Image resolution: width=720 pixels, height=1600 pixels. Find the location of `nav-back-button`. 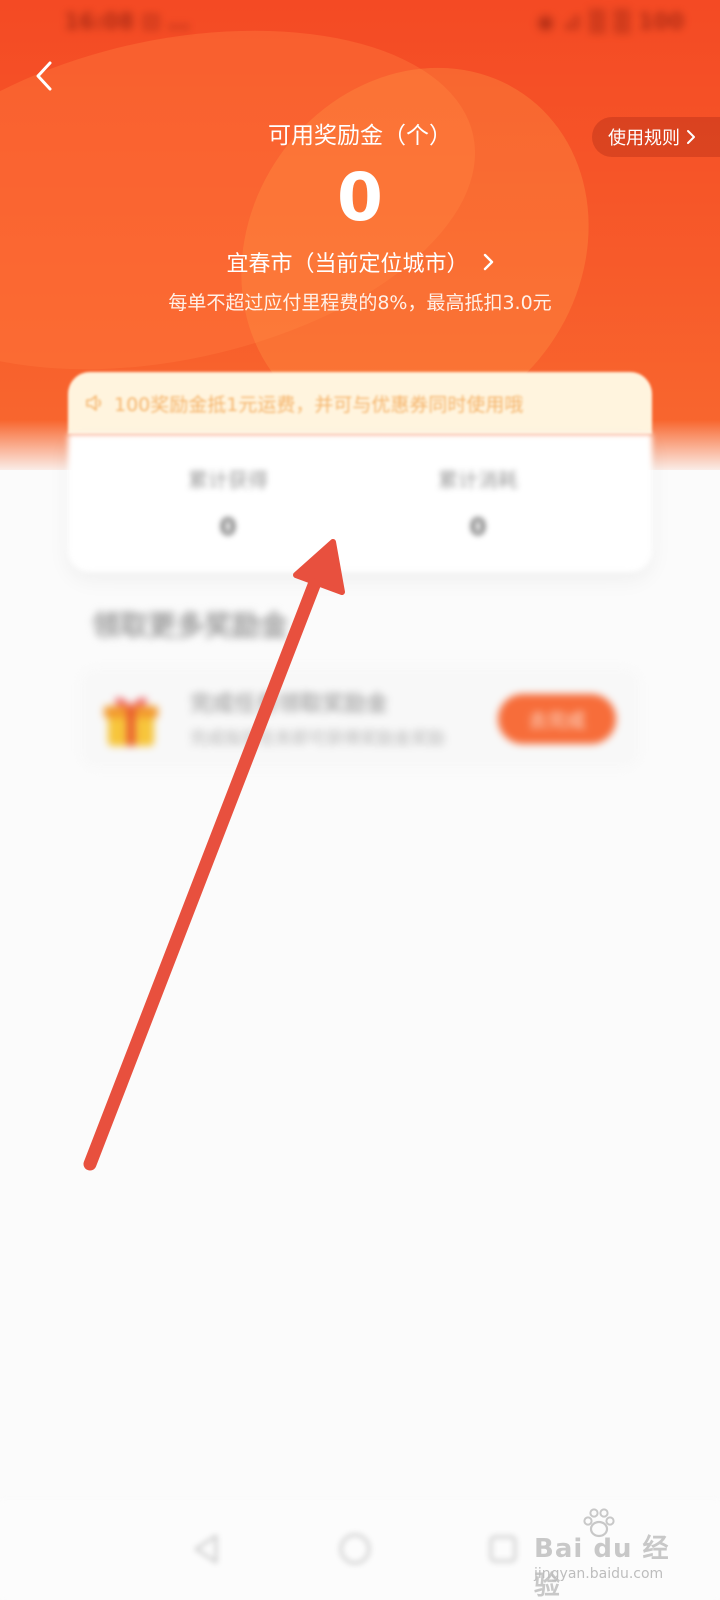

nav-back-button is located at coordinates (207, 1549).